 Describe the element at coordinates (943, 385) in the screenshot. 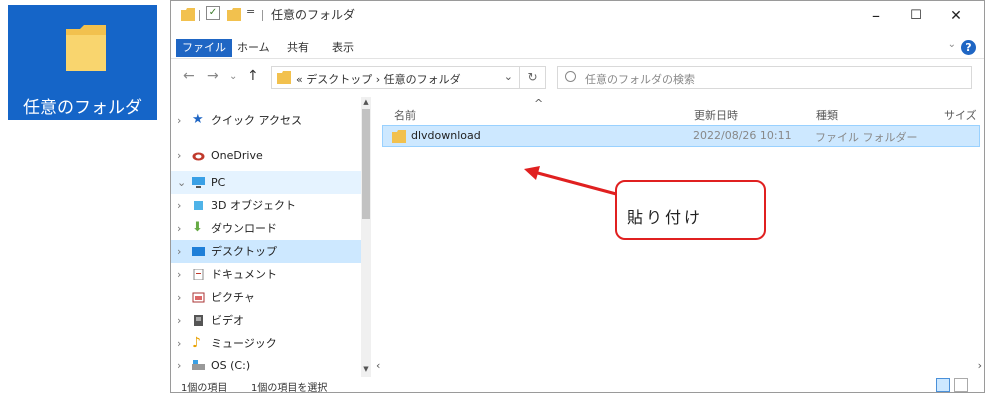

I see `details-view-button` at that location.